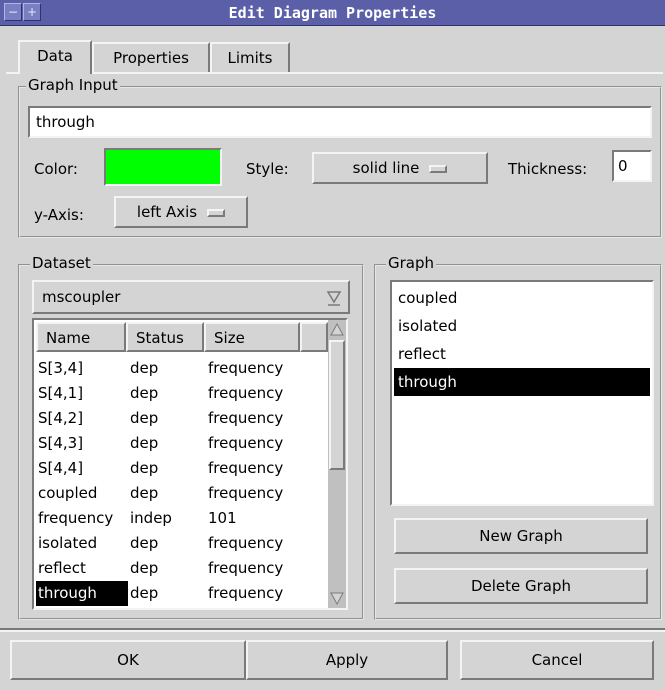  I want to click on dataset-cell-name: S[4,1], so click(61, 393).